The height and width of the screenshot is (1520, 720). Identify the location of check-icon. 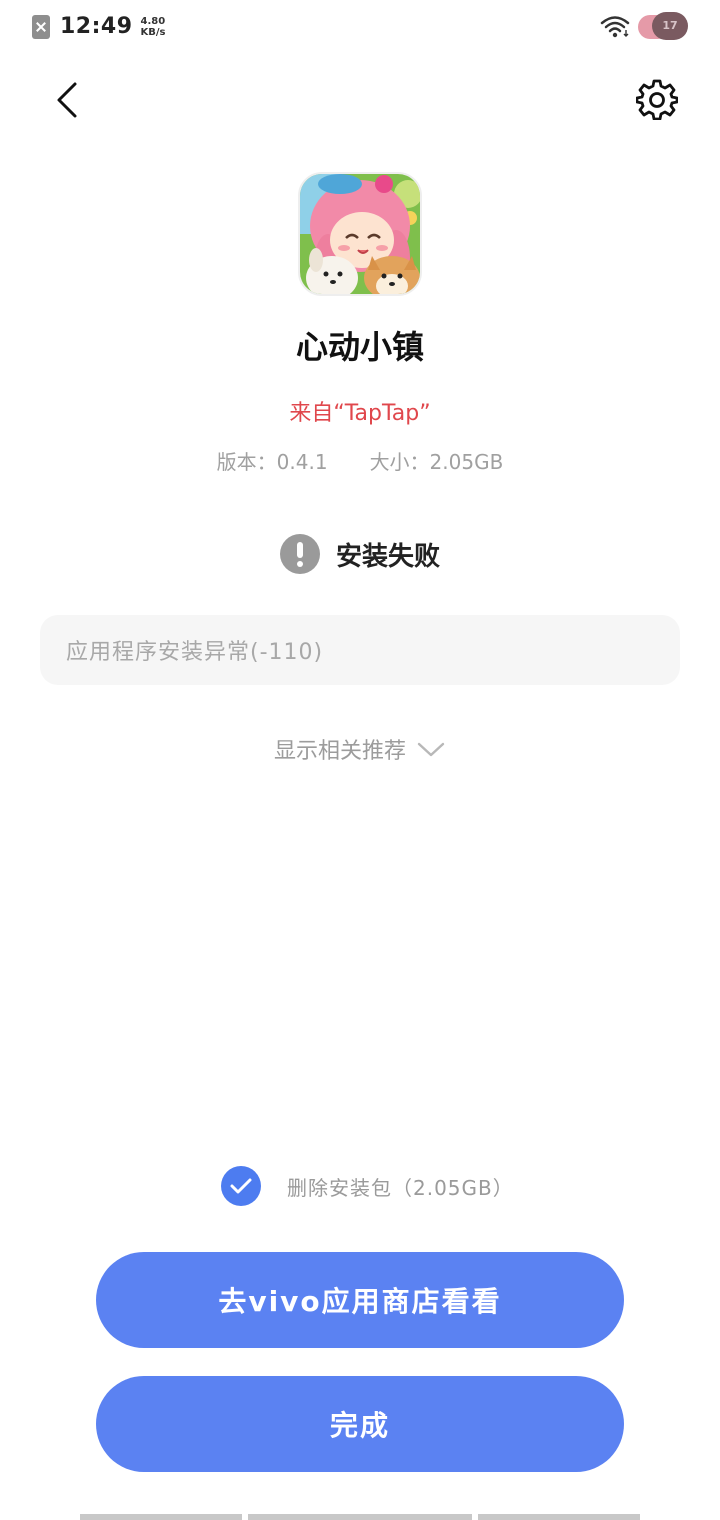
(241, 1186).